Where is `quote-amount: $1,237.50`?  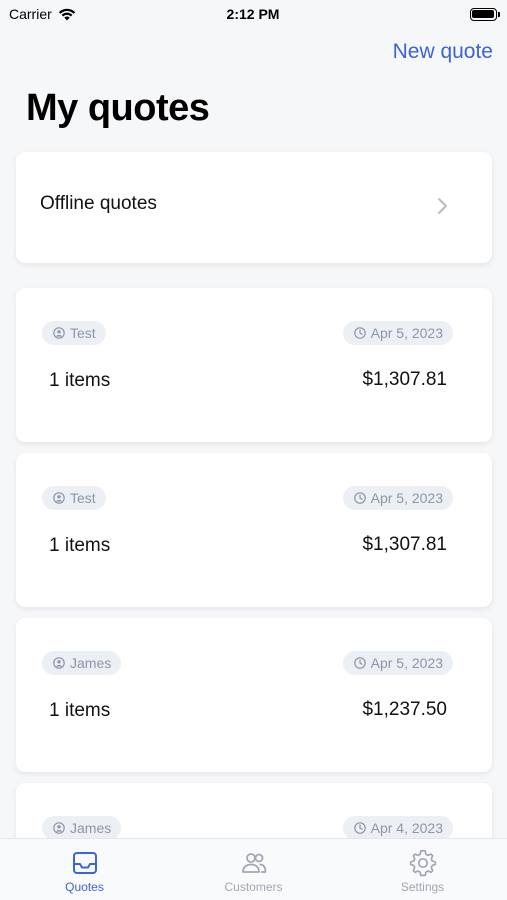
quote-amount: $1,237.50 is located at coordinates (404, 709).